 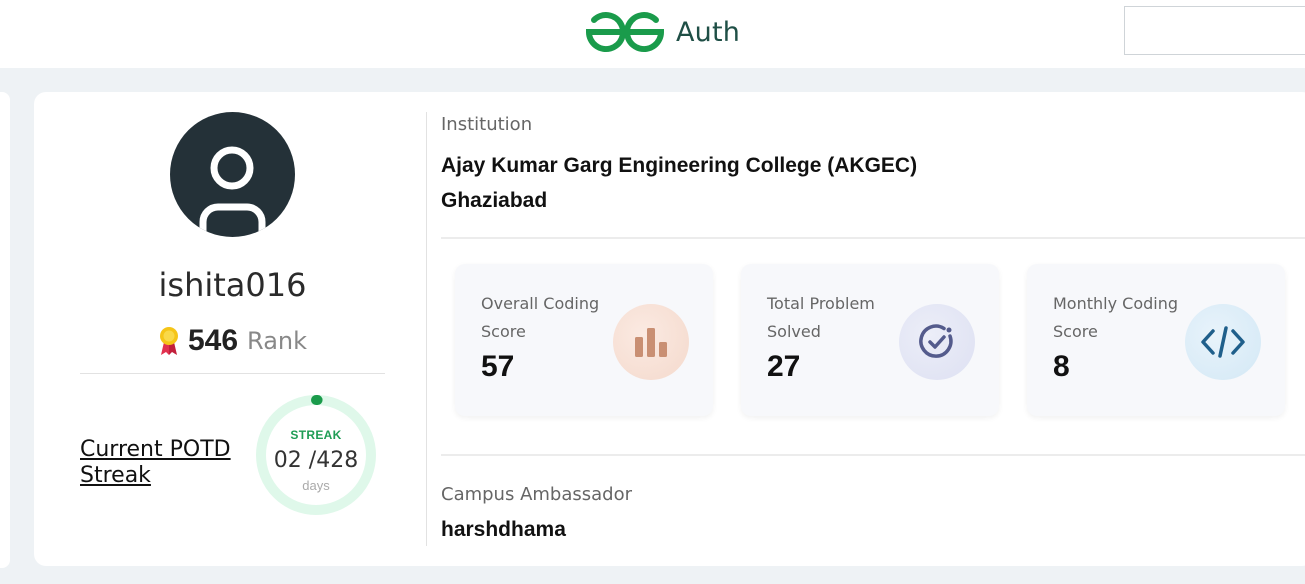 I want to click on institution-name-line2: Ghaziabad, so click(x=494, y=200).